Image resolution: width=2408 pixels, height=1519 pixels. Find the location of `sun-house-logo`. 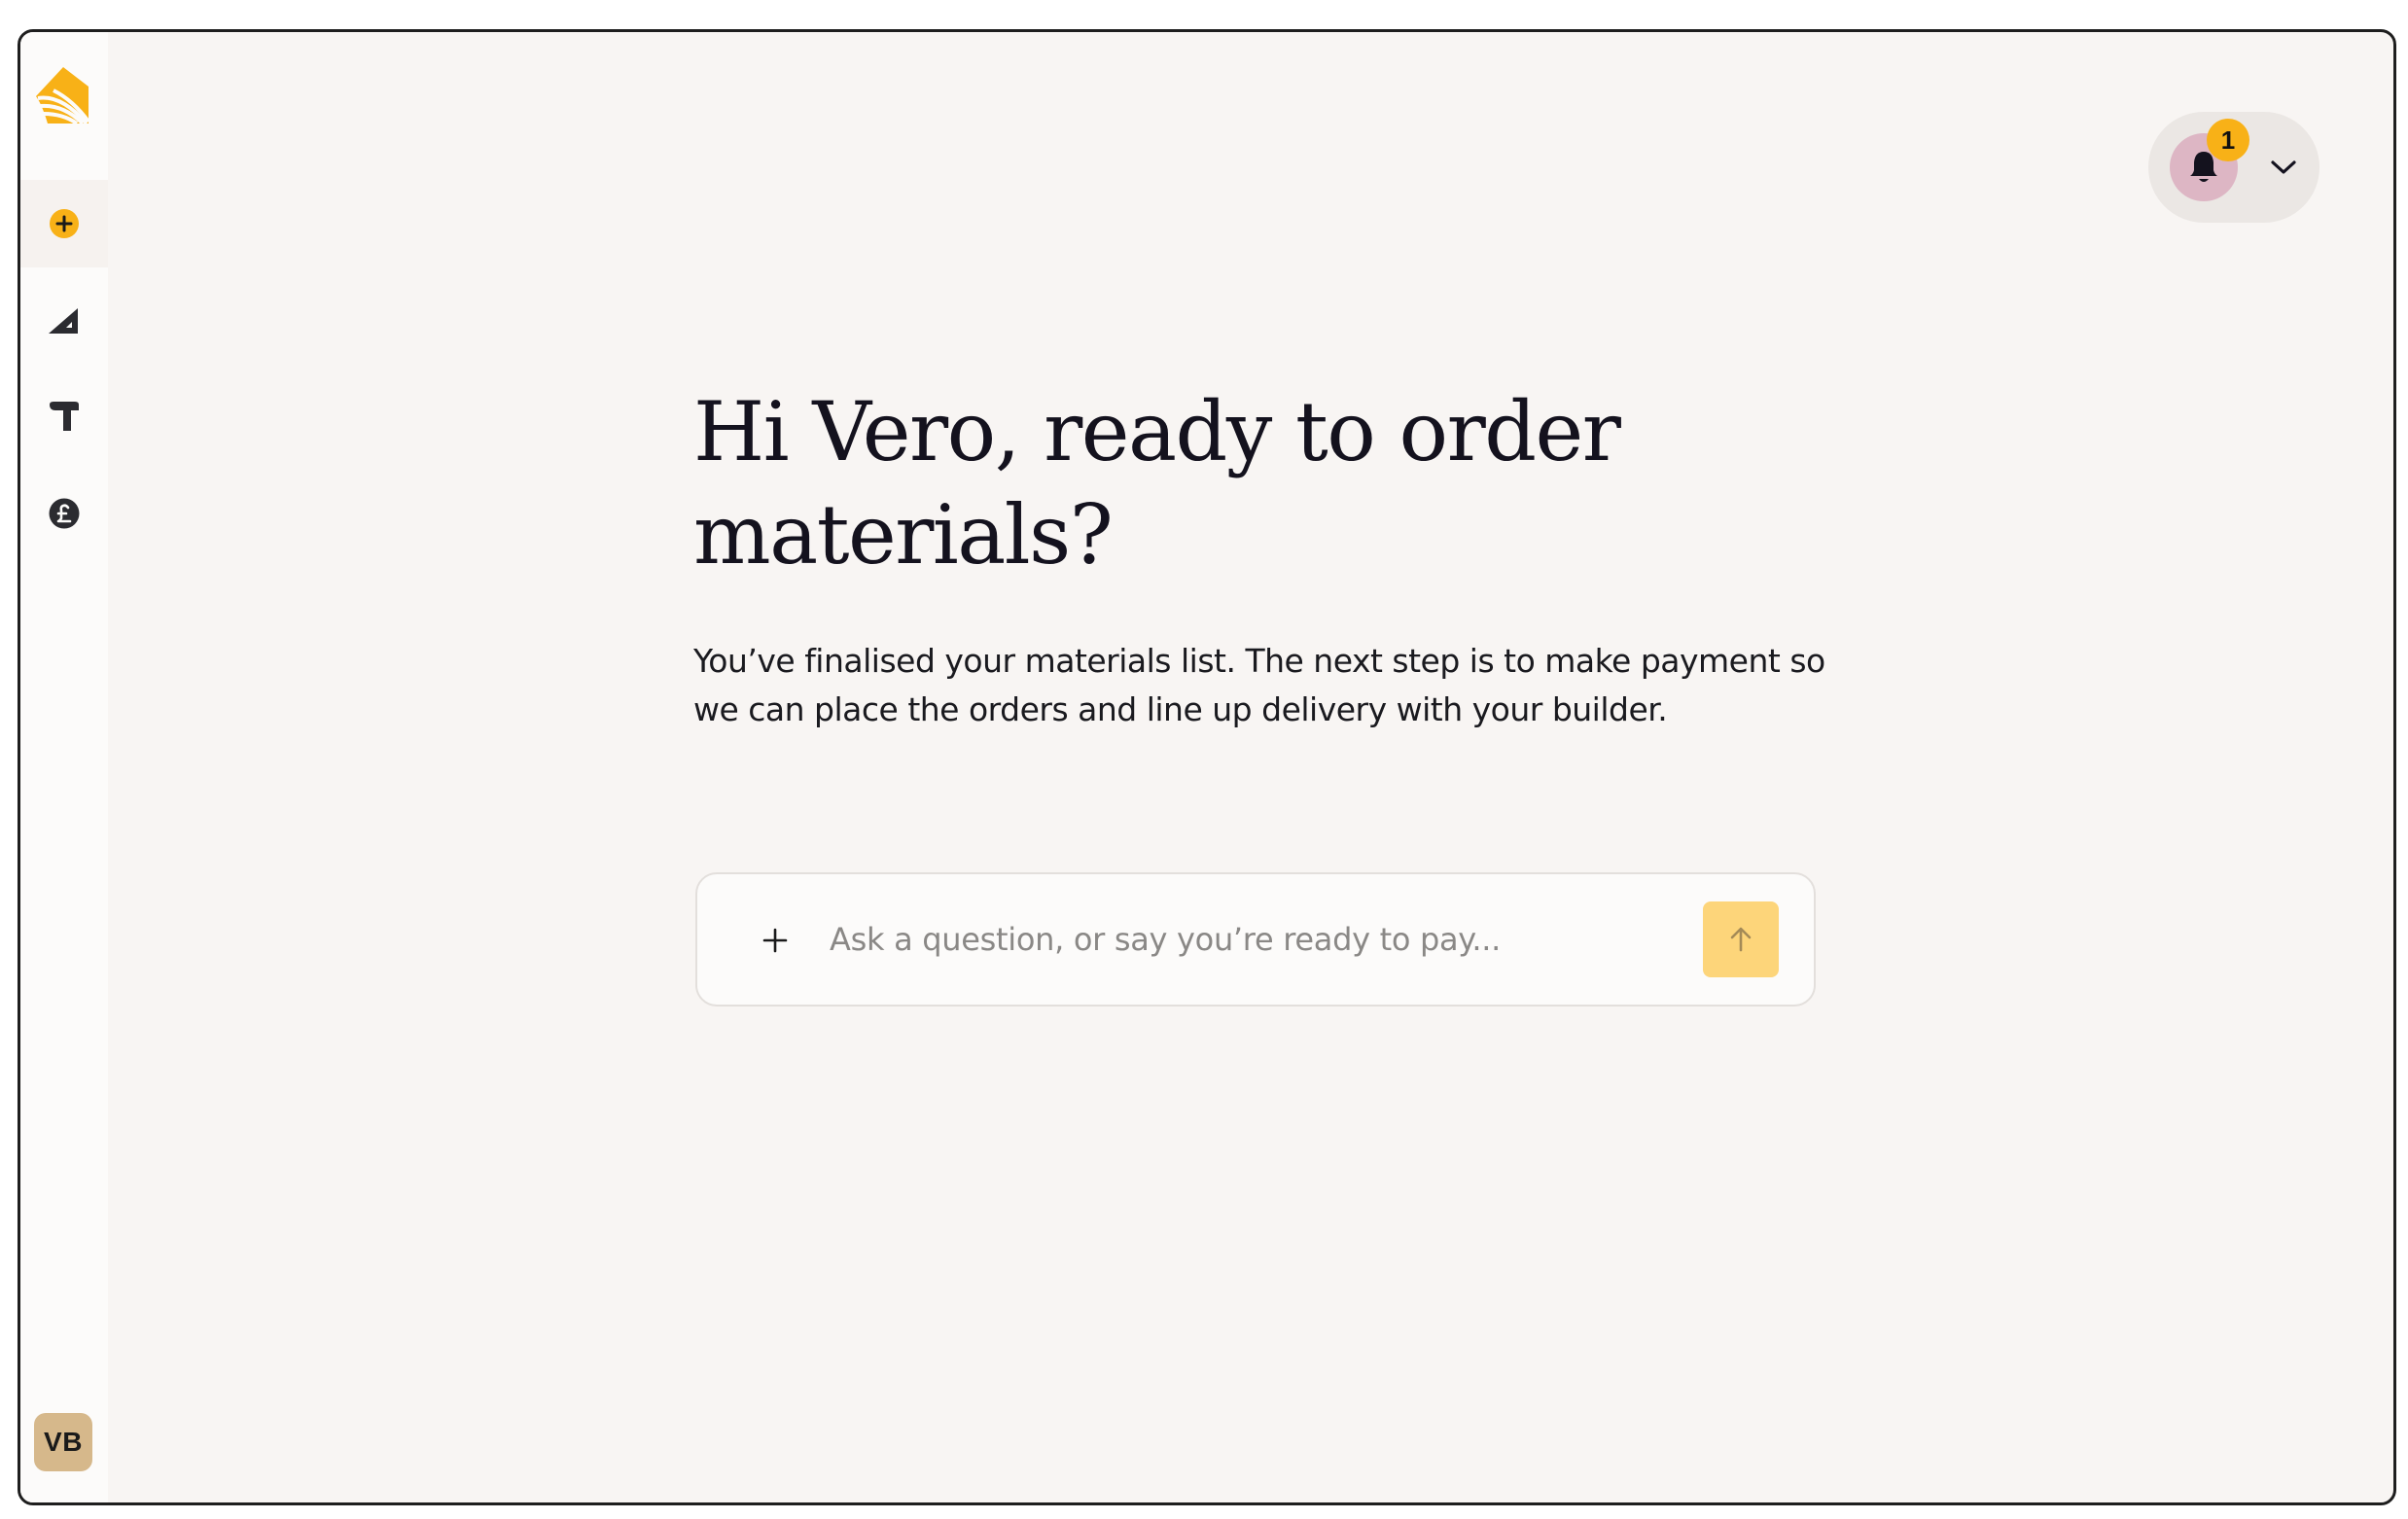

sun-house-logo is located at coordinates (62, 95).